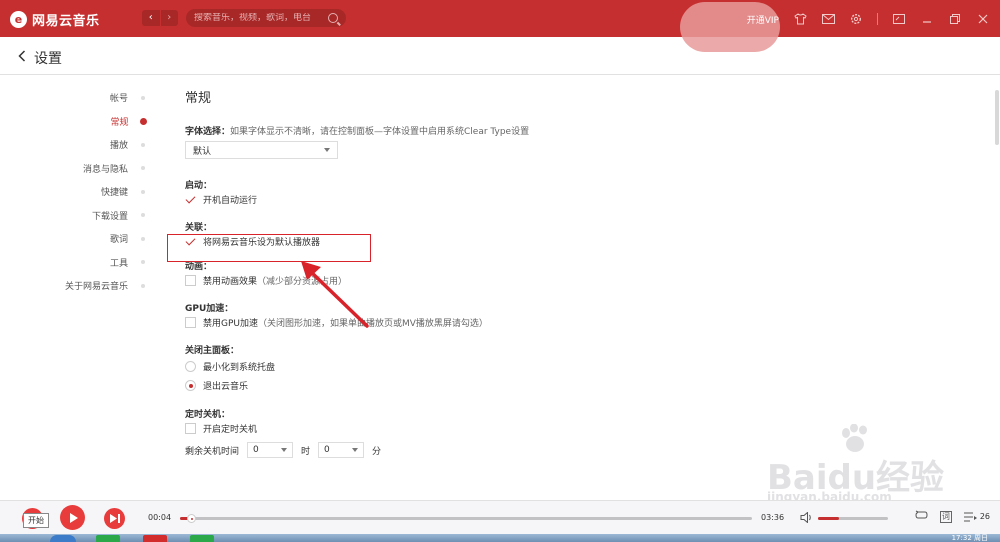 This screenshot has height=542, width=1000. What do you see at coordinates (72, 517) in the screenshot?
I see `play-button` at bounding box center [72, 517].